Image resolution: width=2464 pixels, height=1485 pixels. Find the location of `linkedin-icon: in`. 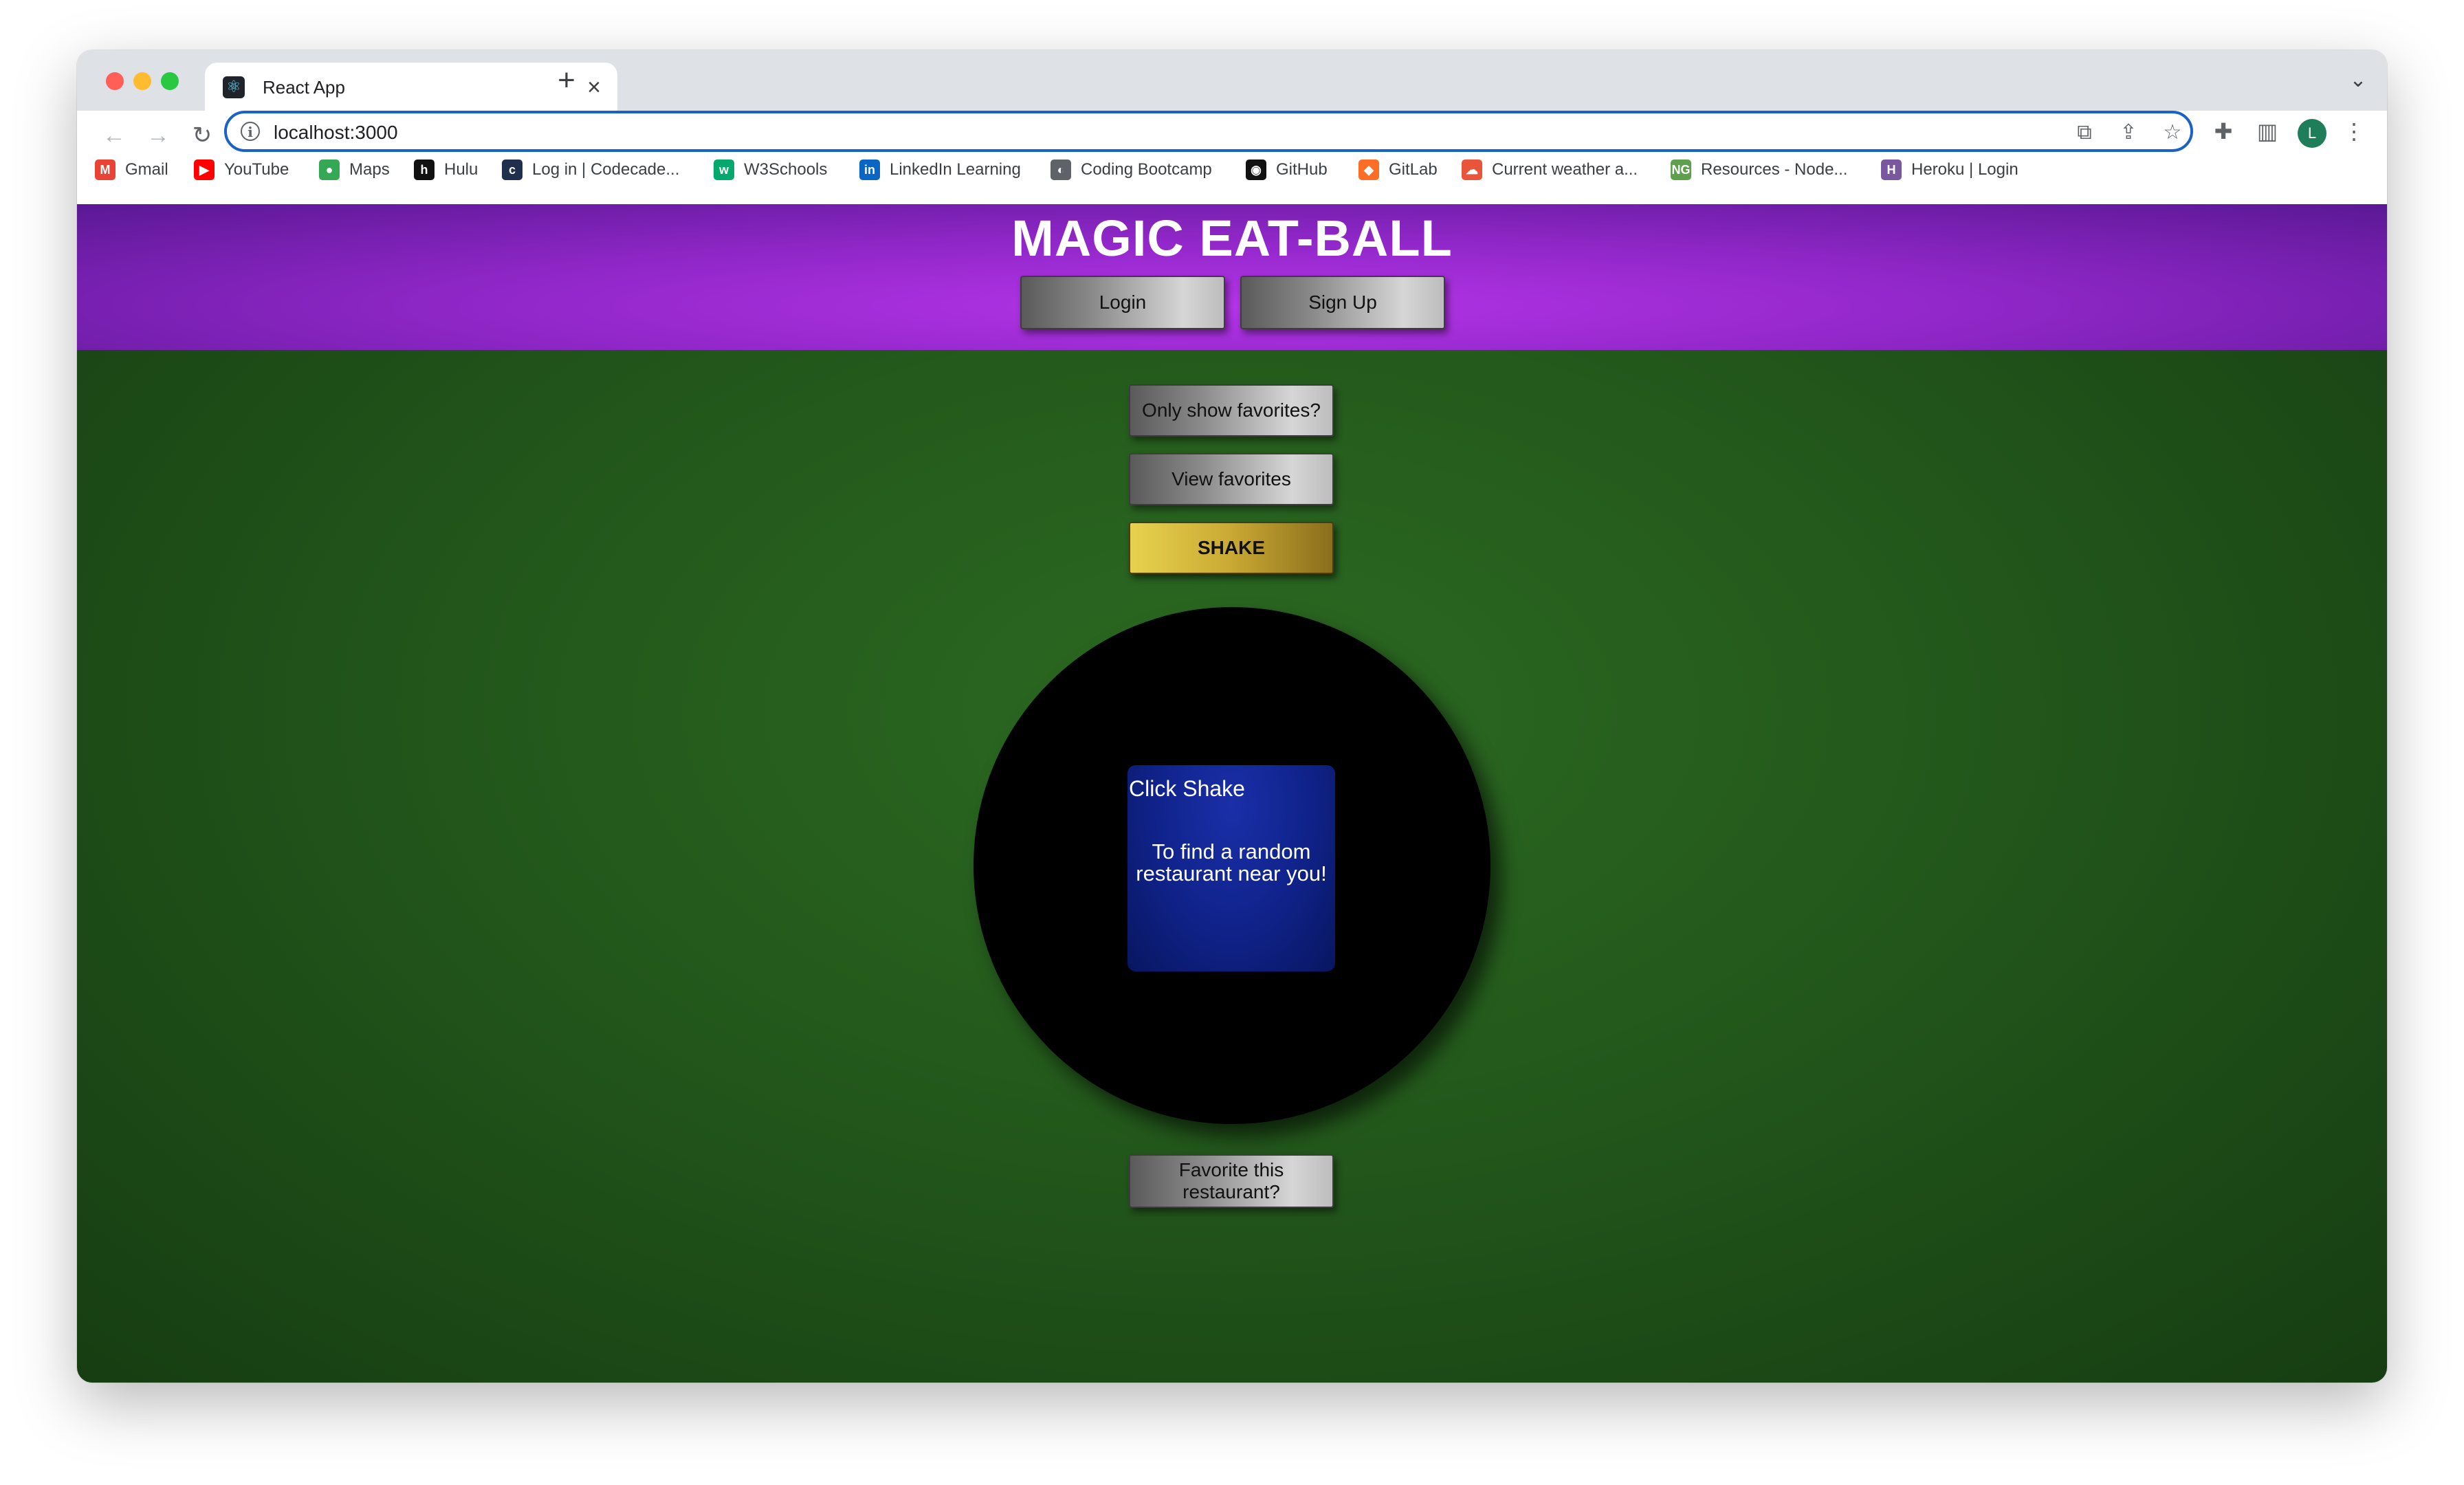

linkedin-icon: in is located at coordinates (869, 170).